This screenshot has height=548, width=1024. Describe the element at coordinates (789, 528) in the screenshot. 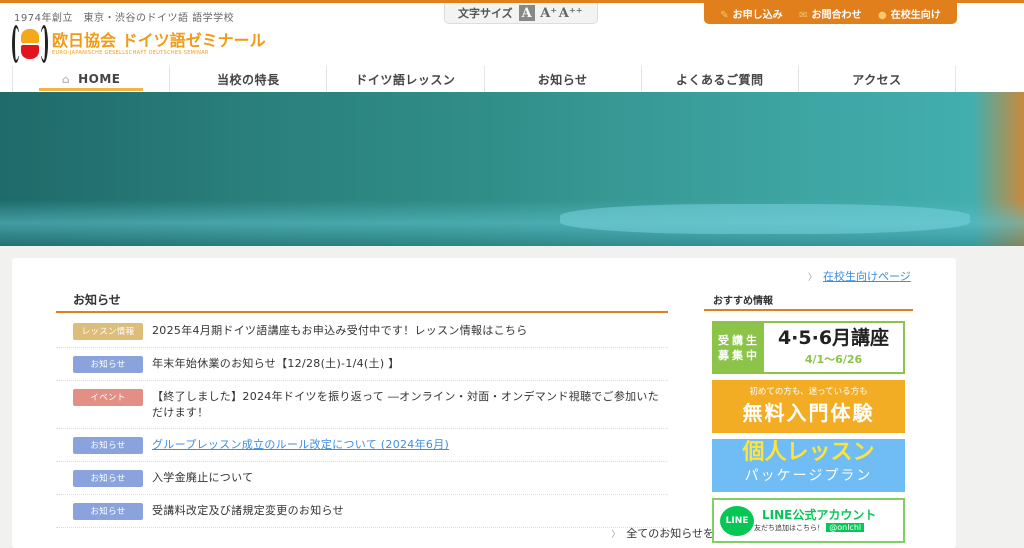

I see `banner-subtitle: 友だち追加はこちら！` at that location.